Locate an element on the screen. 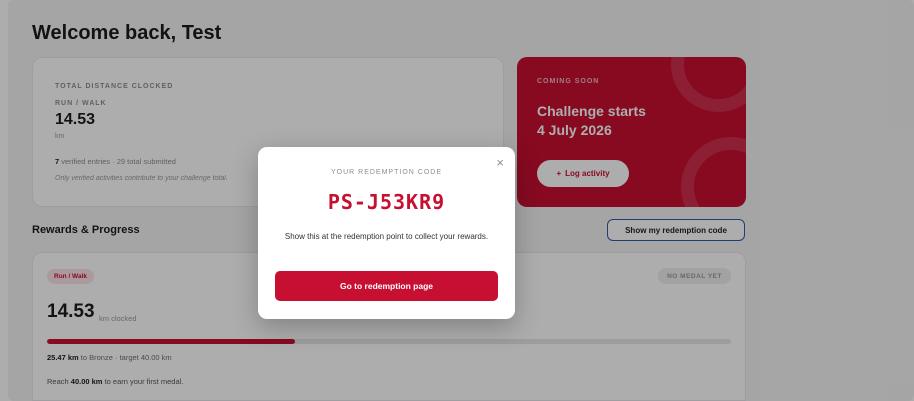 The image size is (914, 401). redemption-code: PS-J53KR9 is located at coordinates (386, 202).